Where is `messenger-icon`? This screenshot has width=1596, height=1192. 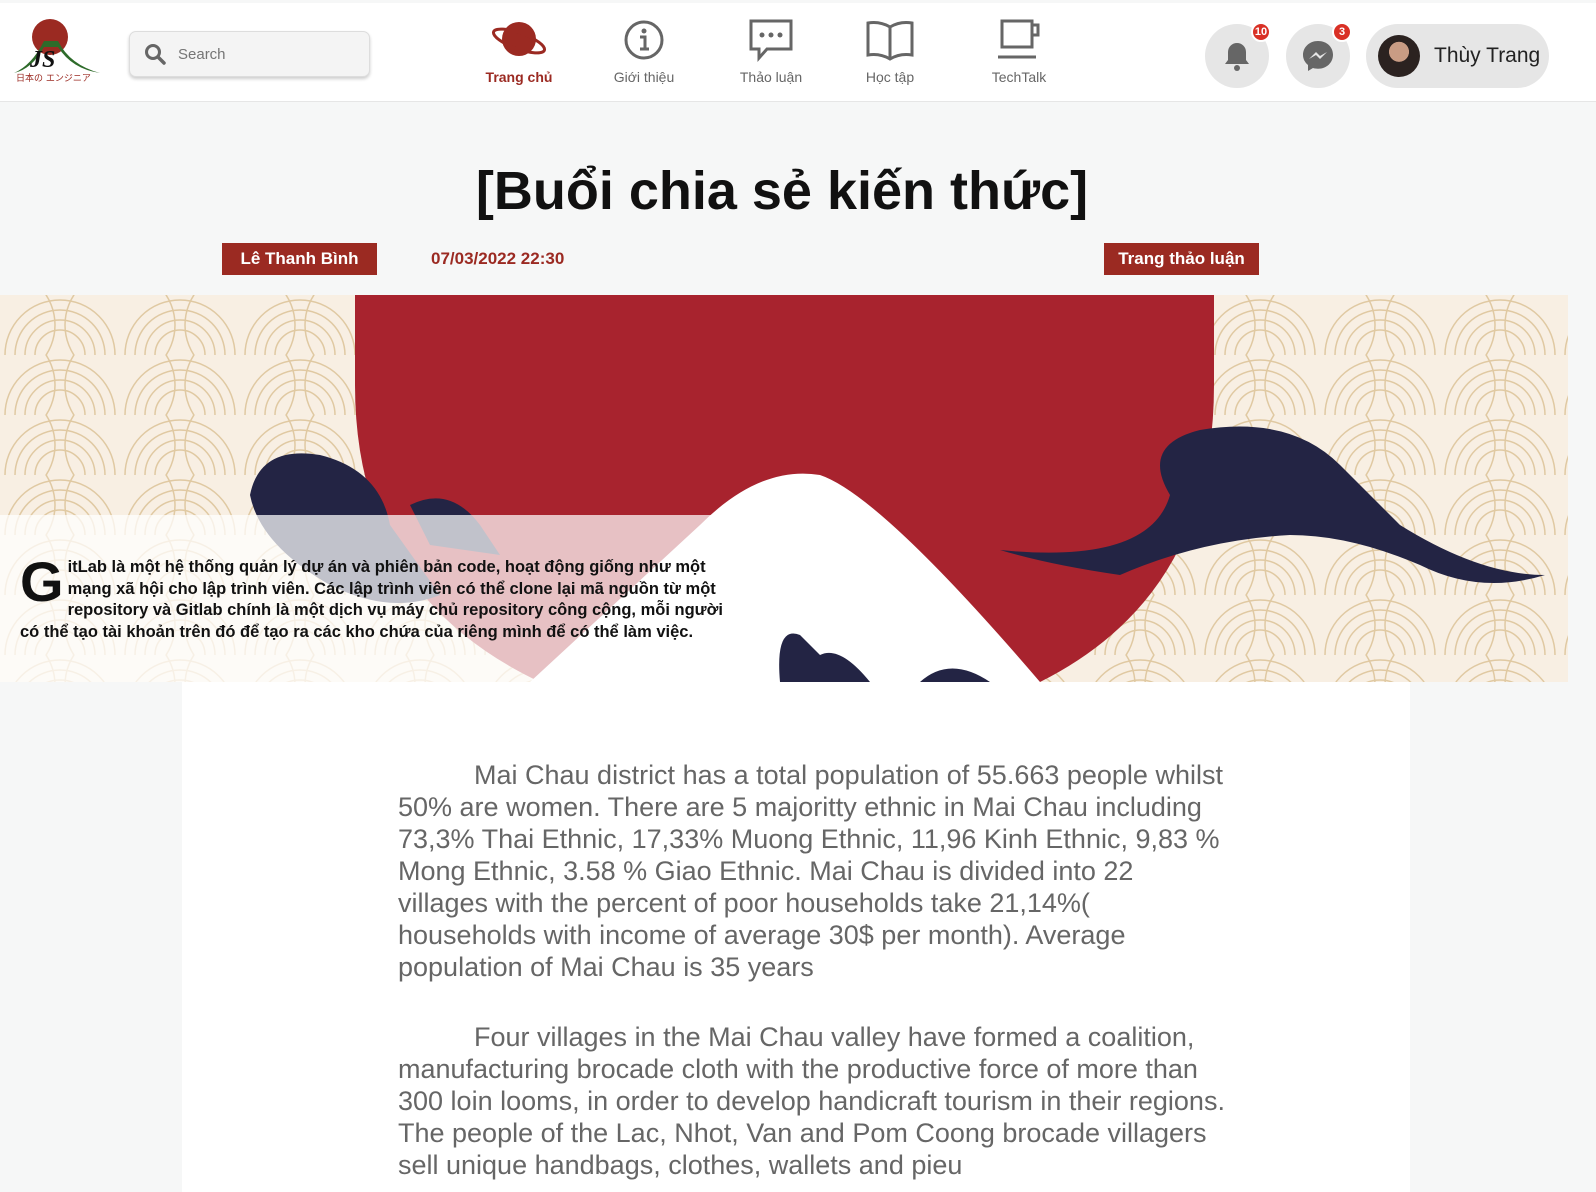
messenger-icon is located at coordinates (1318, 56).